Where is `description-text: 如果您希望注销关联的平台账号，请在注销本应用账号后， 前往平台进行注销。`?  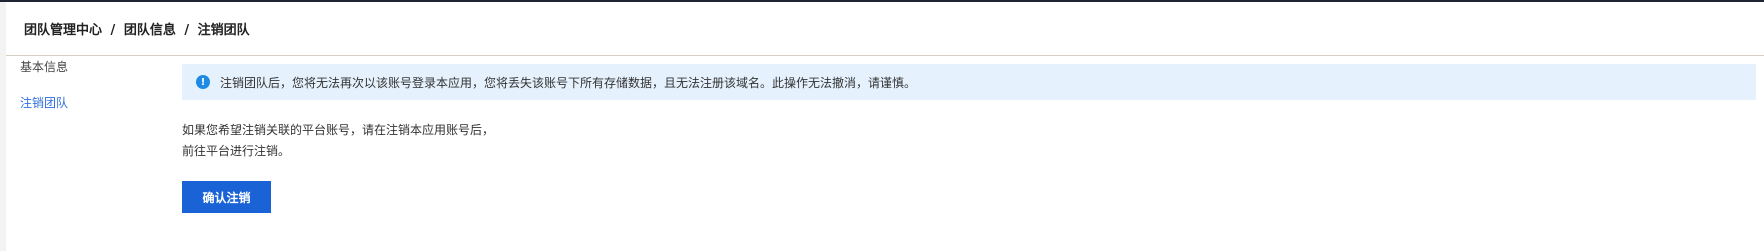 description-text: 如果您希望注销关联的平台账号，请在注销本应用账号后， 前往平台进行注销。 is located at coordinates (338, 141).